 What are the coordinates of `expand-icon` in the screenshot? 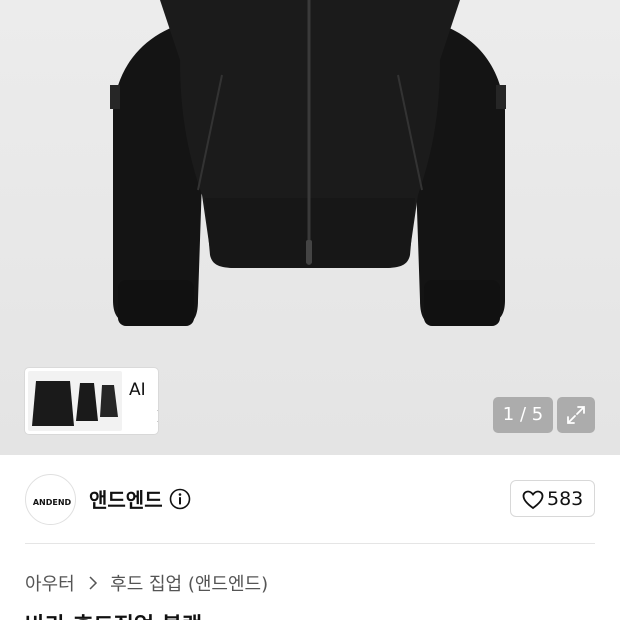 It's located at (576, 415).